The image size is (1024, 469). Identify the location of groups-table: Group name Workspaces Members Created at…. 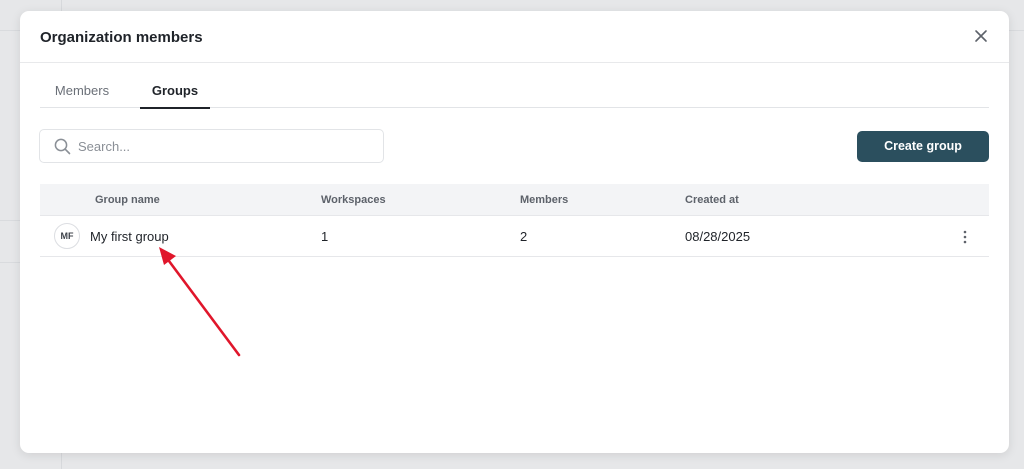
(514, 220).